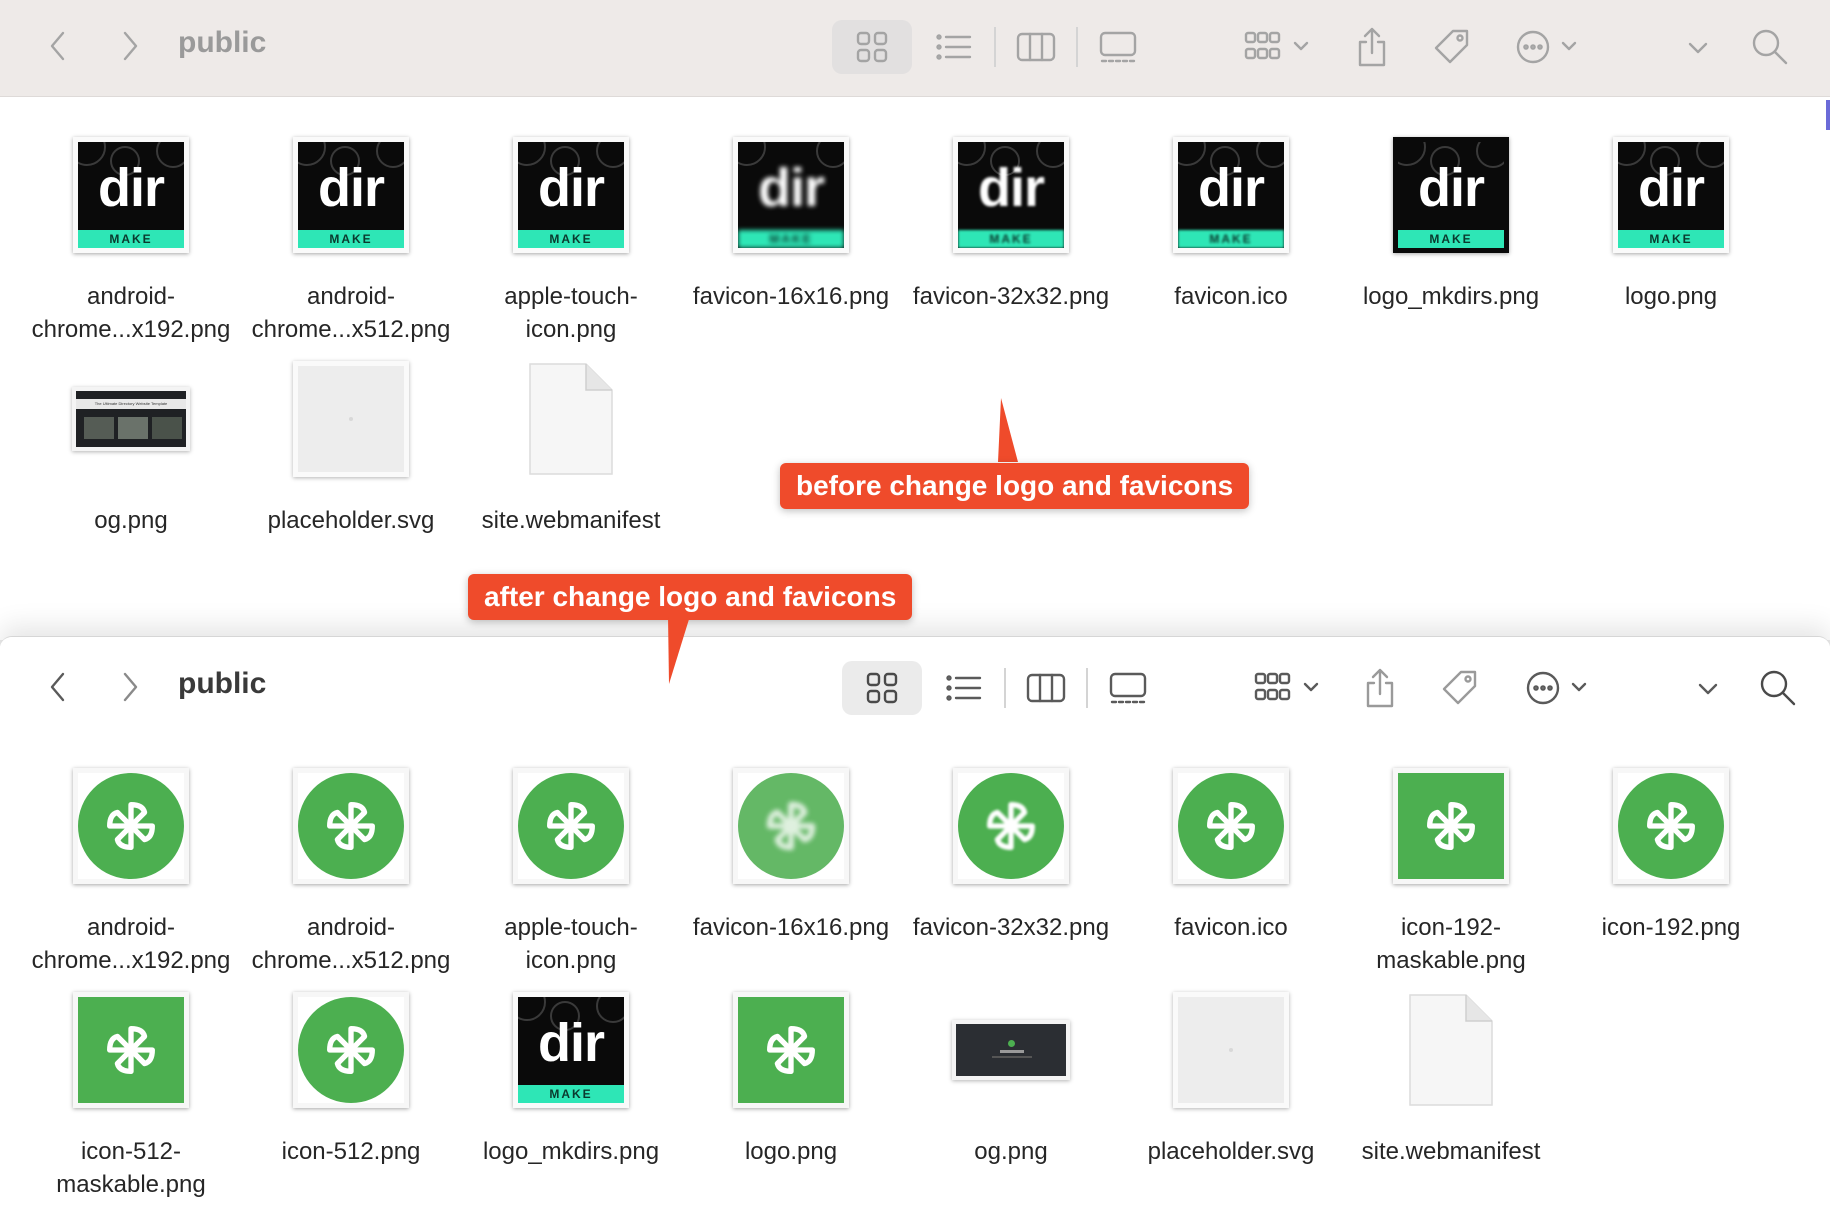 Image resolution: width=1830 pixels, height=1229 pixels. Describe the element at coordinates (1011, 1050) in the screenshot. I see `og-image-thumbnail` at that location.